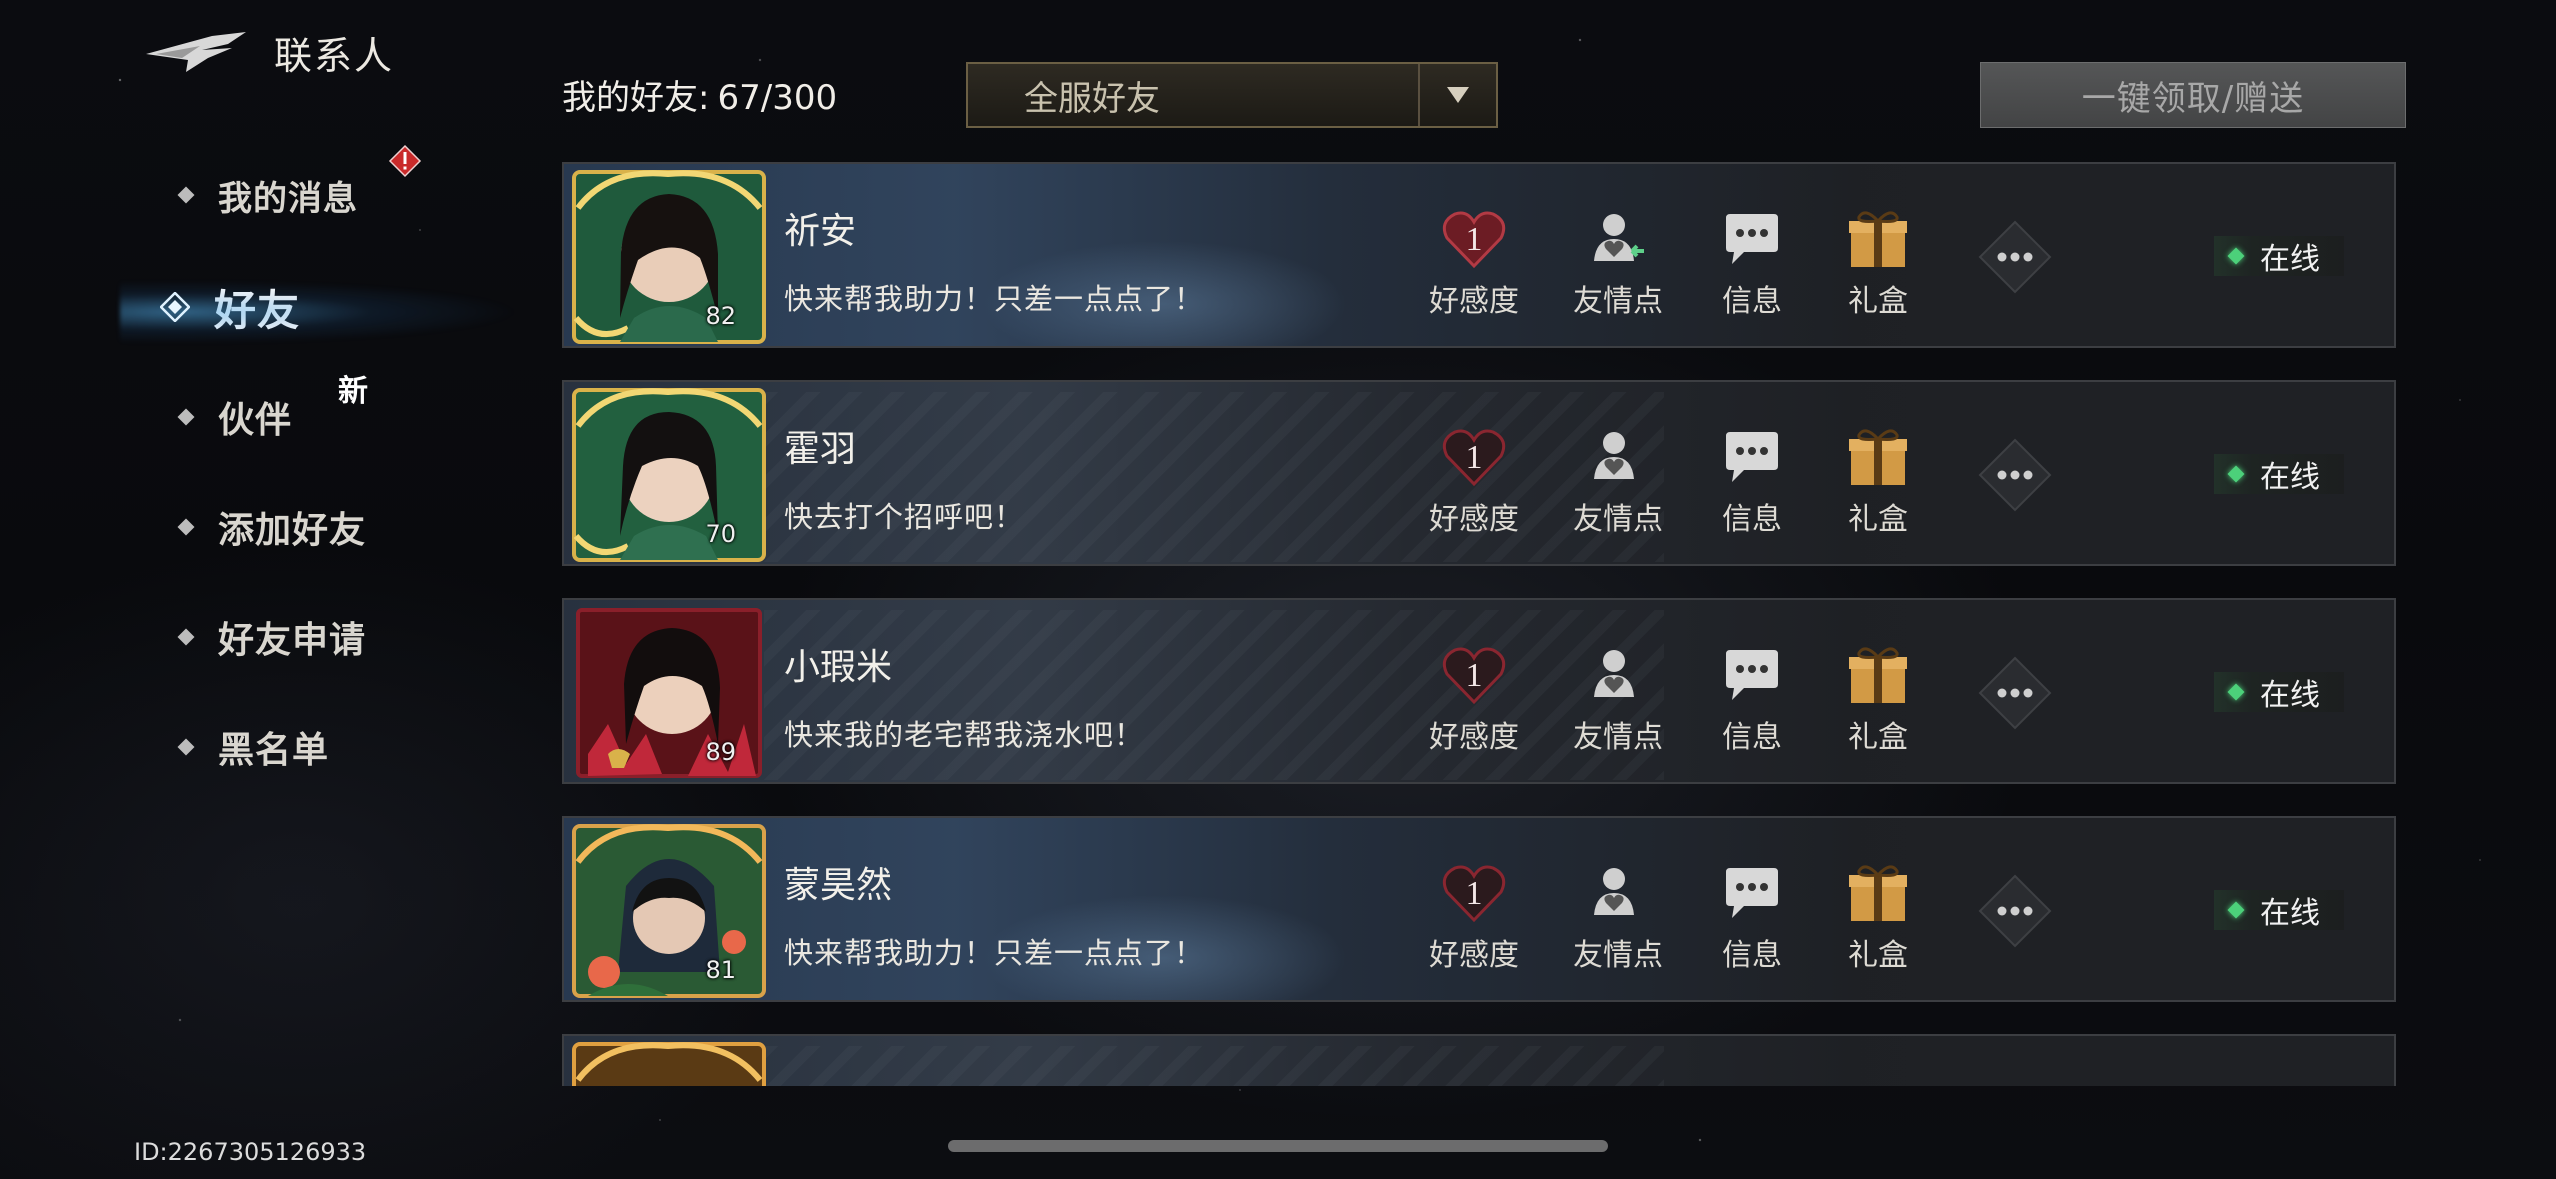 This screenshot has height=1179, width=2556. I want to click on friend-row: 70 霍羽 快去打个招呼吧！ 1 好感度 友情点 信息 礼盒 在线, so click(1479, 473).